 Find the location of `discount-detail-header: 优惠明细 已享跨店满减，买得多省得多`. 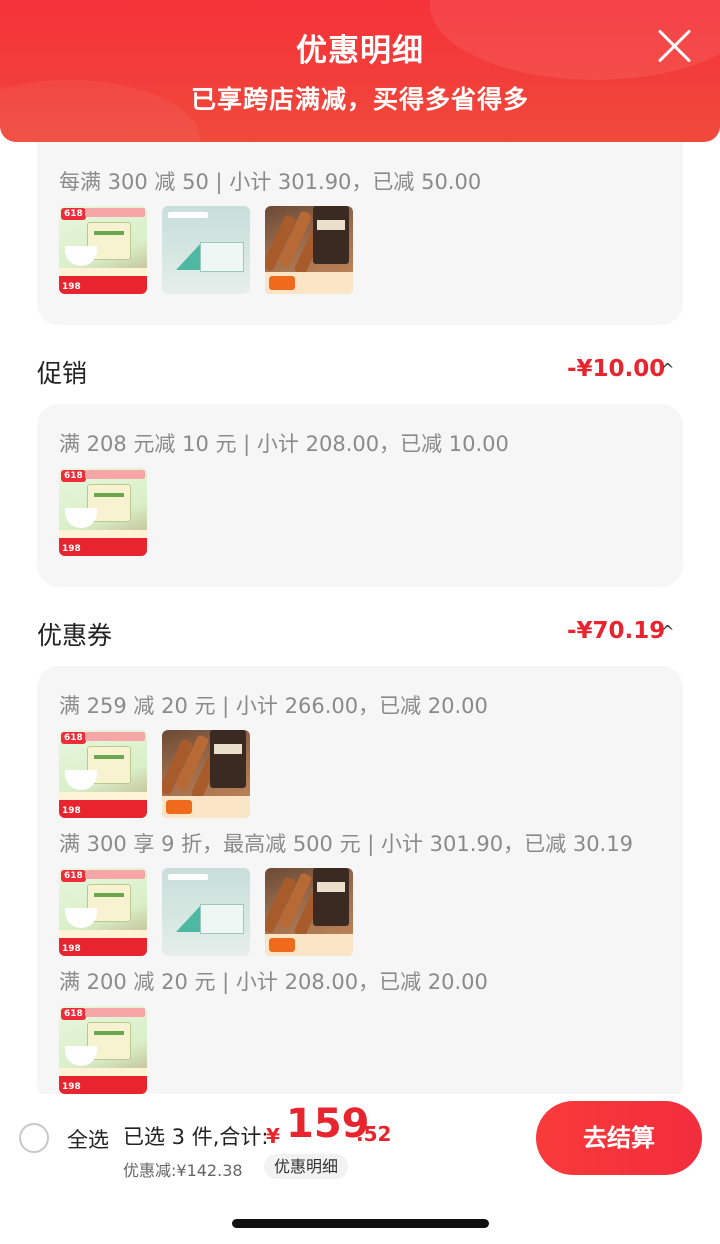

discount-detail-header: 优惠明细 已享跨店满减，买得多省得多 is located at coordinates (360, 71).